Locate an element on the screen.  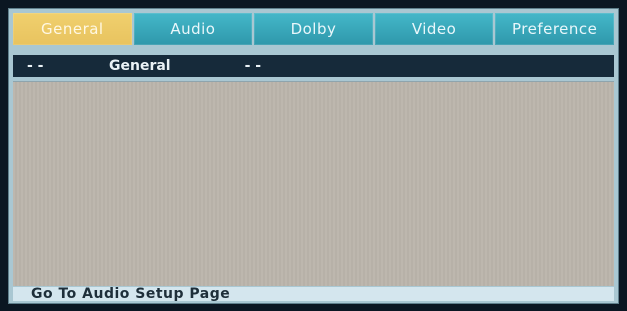
setup-tabs: General Audio Dolby Video Preference is located at coordinates (313, 29).